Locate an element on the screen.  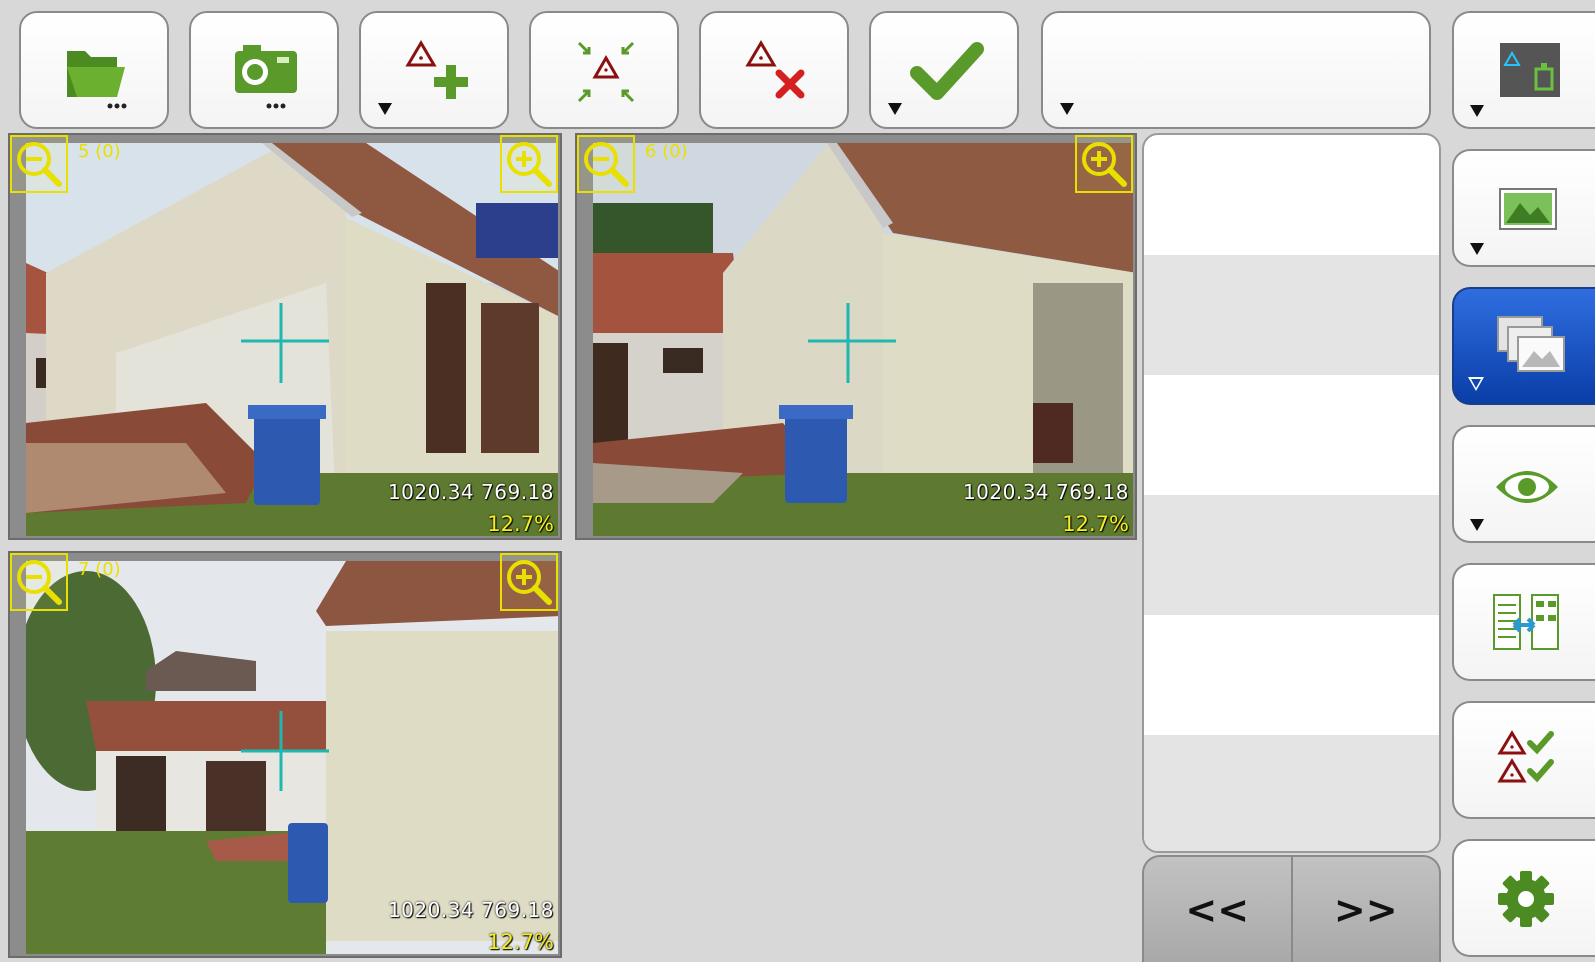
open-folder-button is located at coordinates (94, 70).